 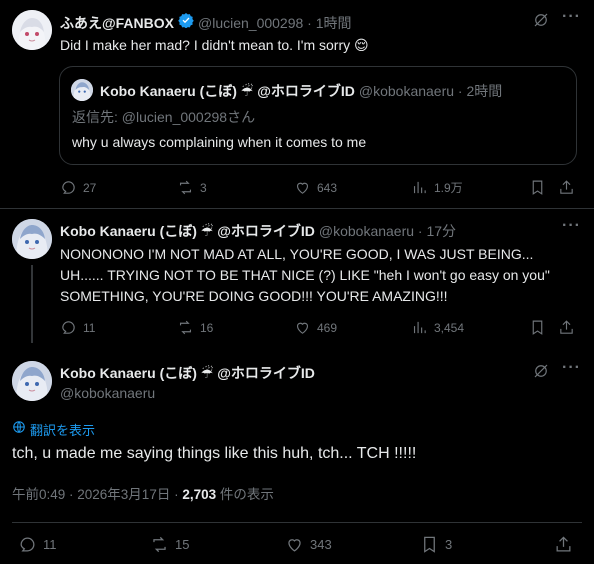 I want to click on thread-line, so click(x=32, y=304).